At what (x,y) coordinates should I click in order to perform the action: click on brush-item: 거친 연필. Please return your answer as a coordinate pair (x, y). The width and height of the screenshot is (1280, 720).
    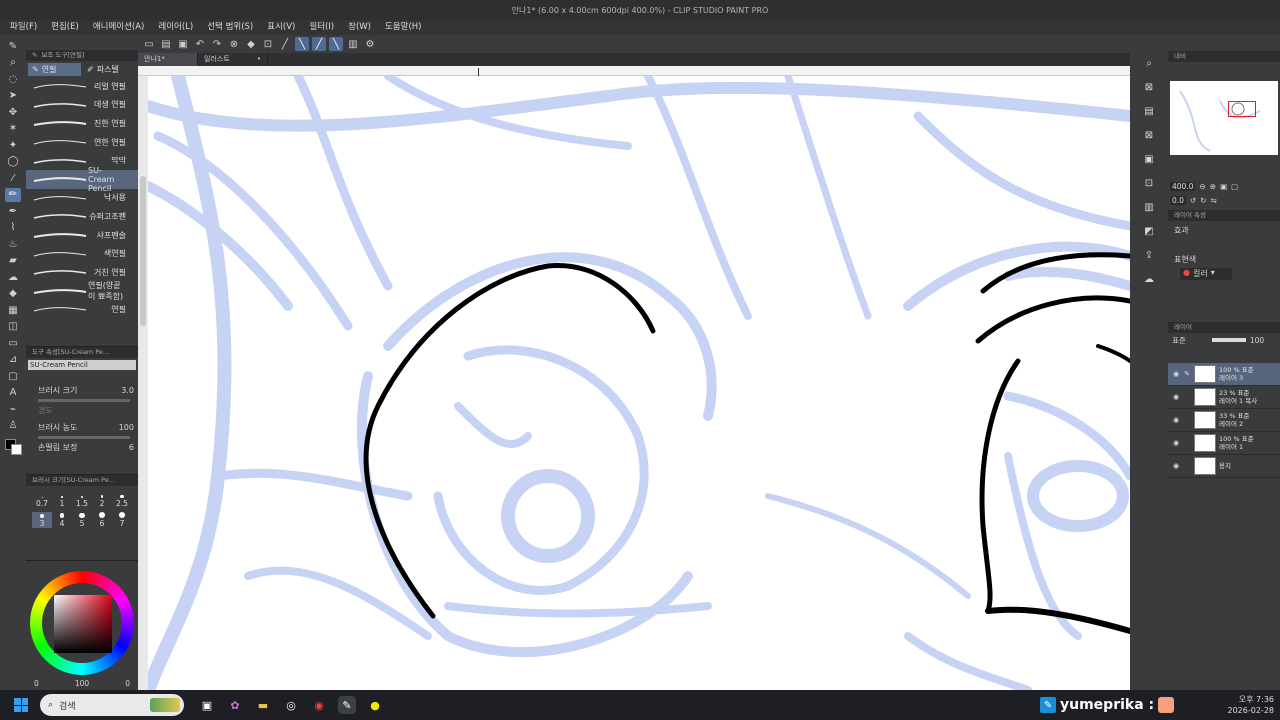
    Looking at the image, I should click on (82, 272).